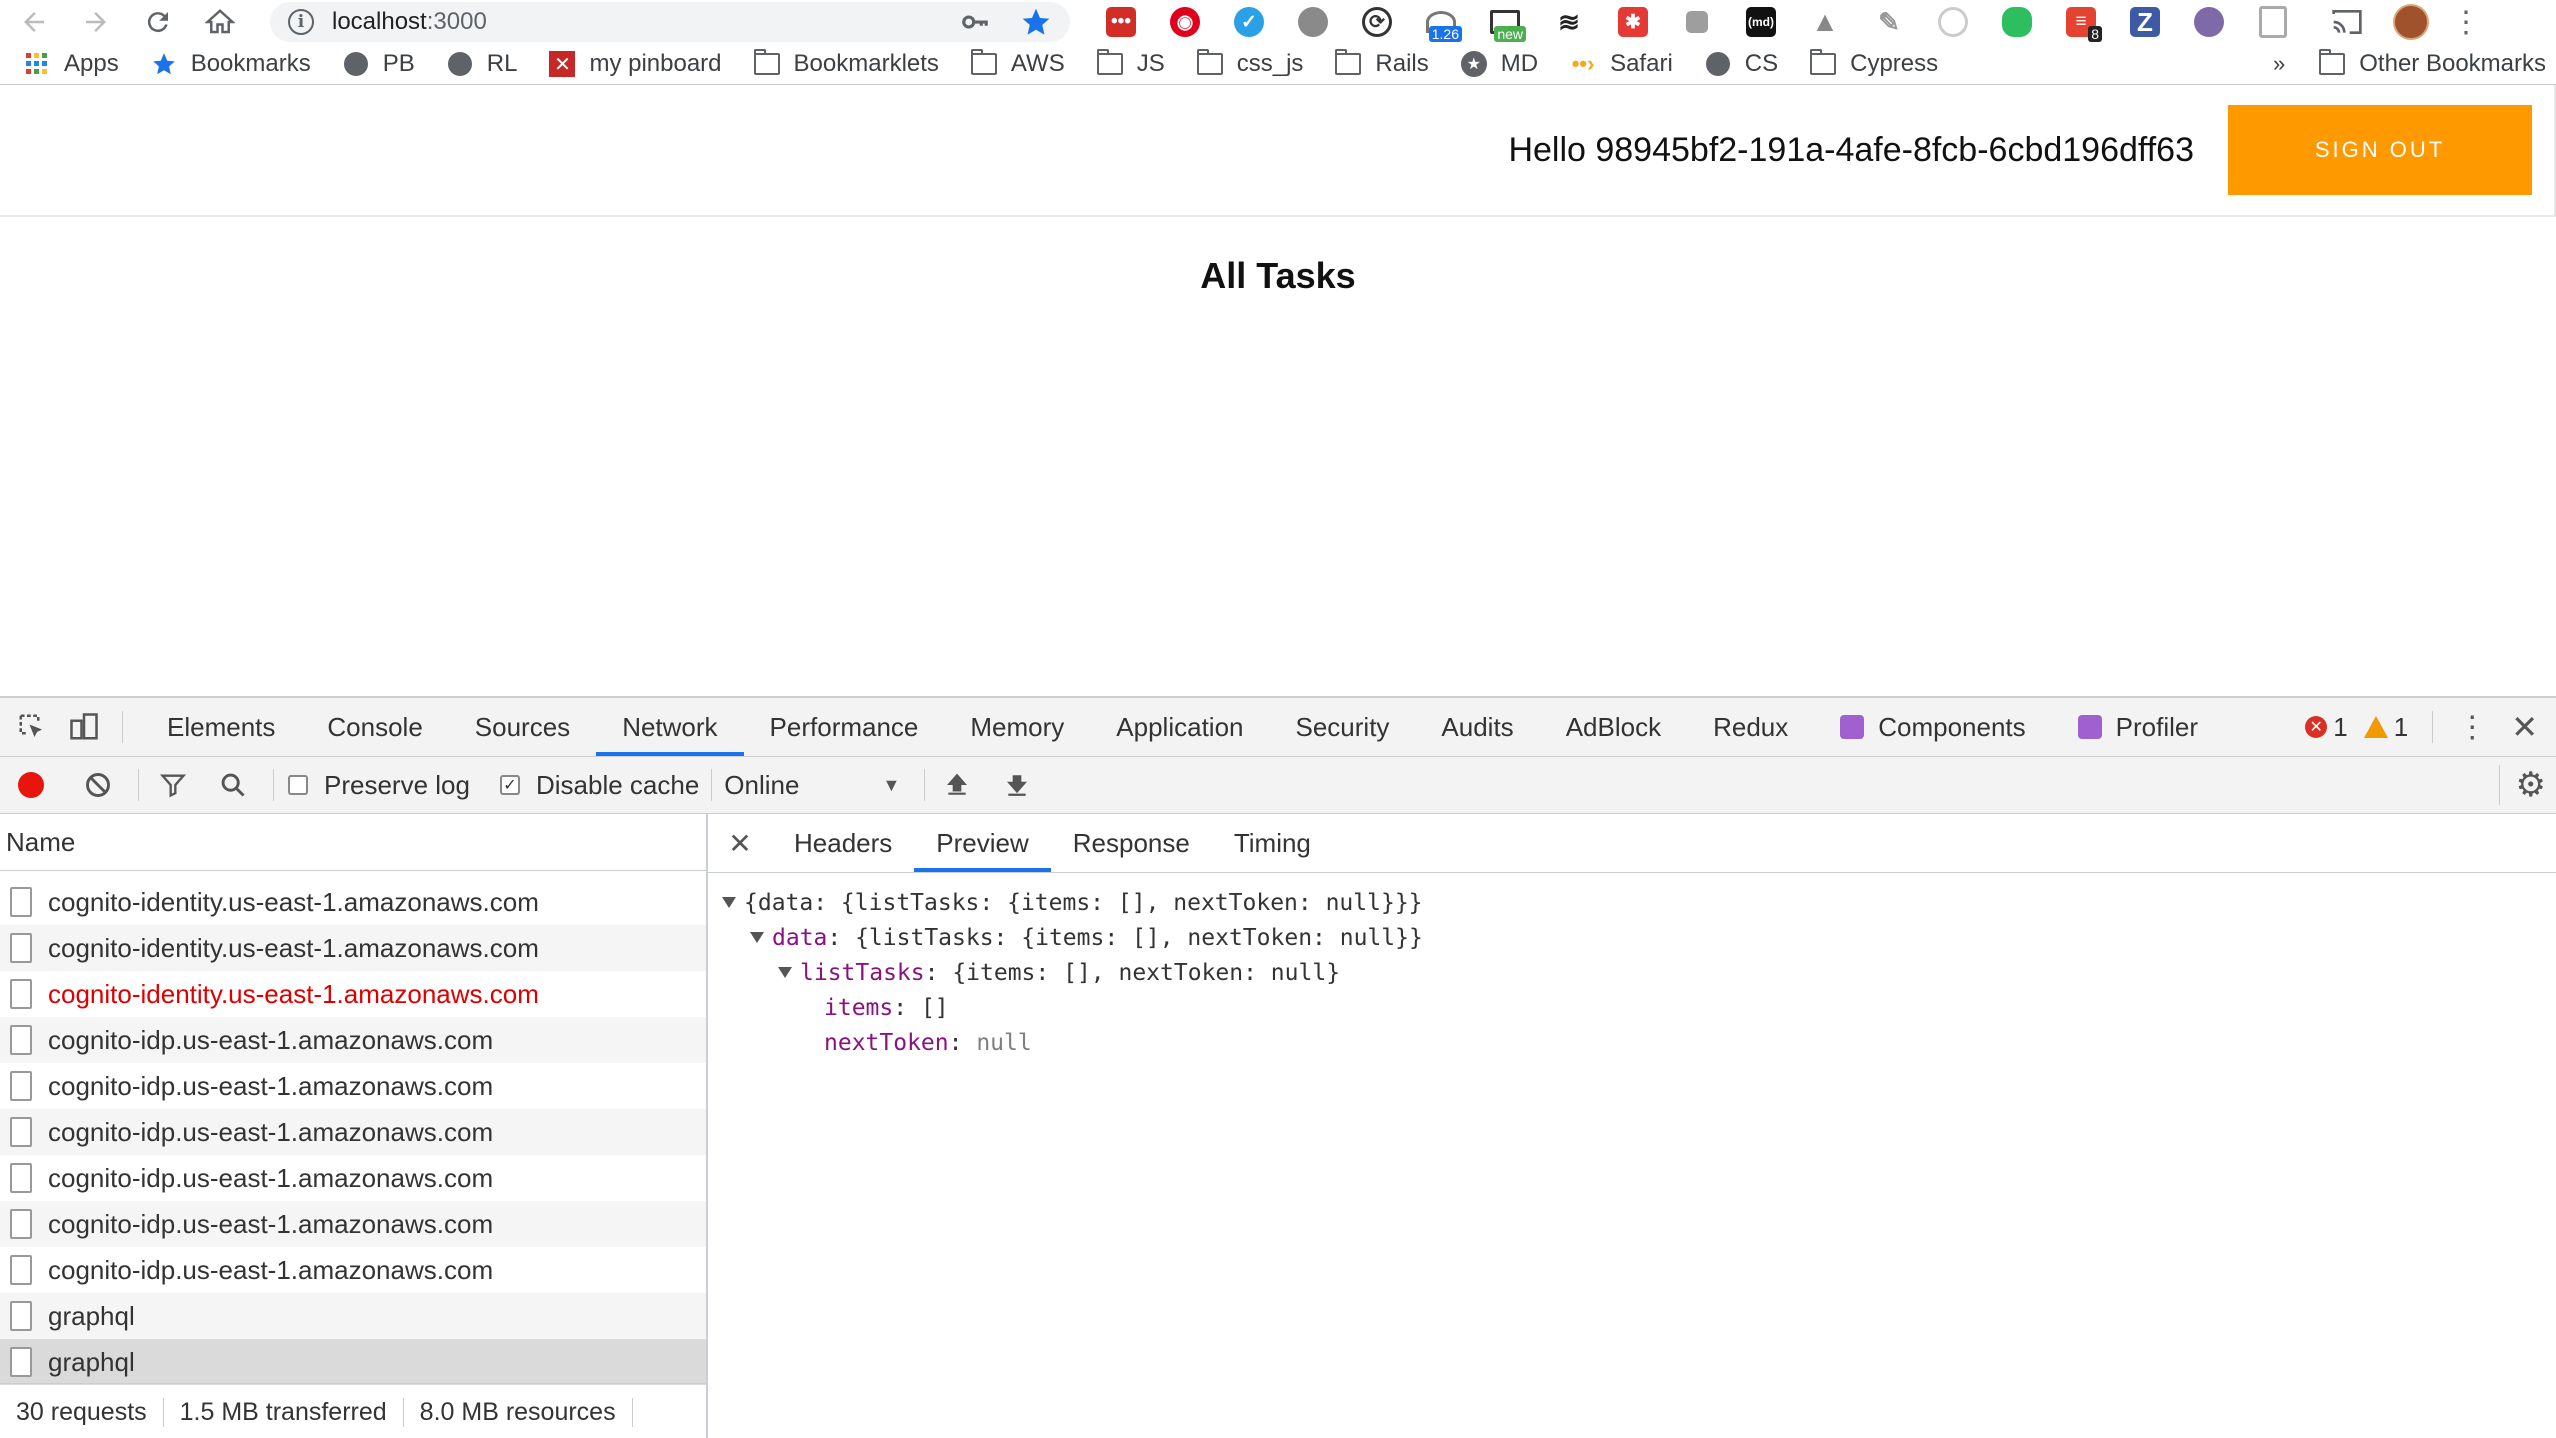  Describe the element at coordinates (353, 994) in the screenshot. I see `request-row-error: cognito-identity.us-east-1.amazonaws.com` at that location.